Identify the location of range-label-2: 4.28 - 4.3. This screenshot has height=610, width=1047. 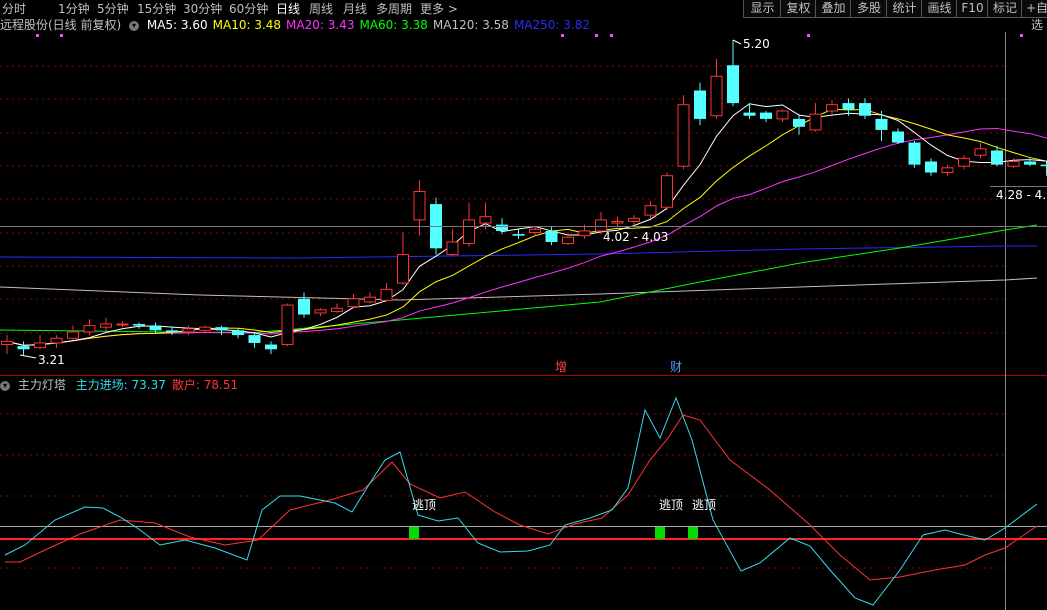
(1021, 195).